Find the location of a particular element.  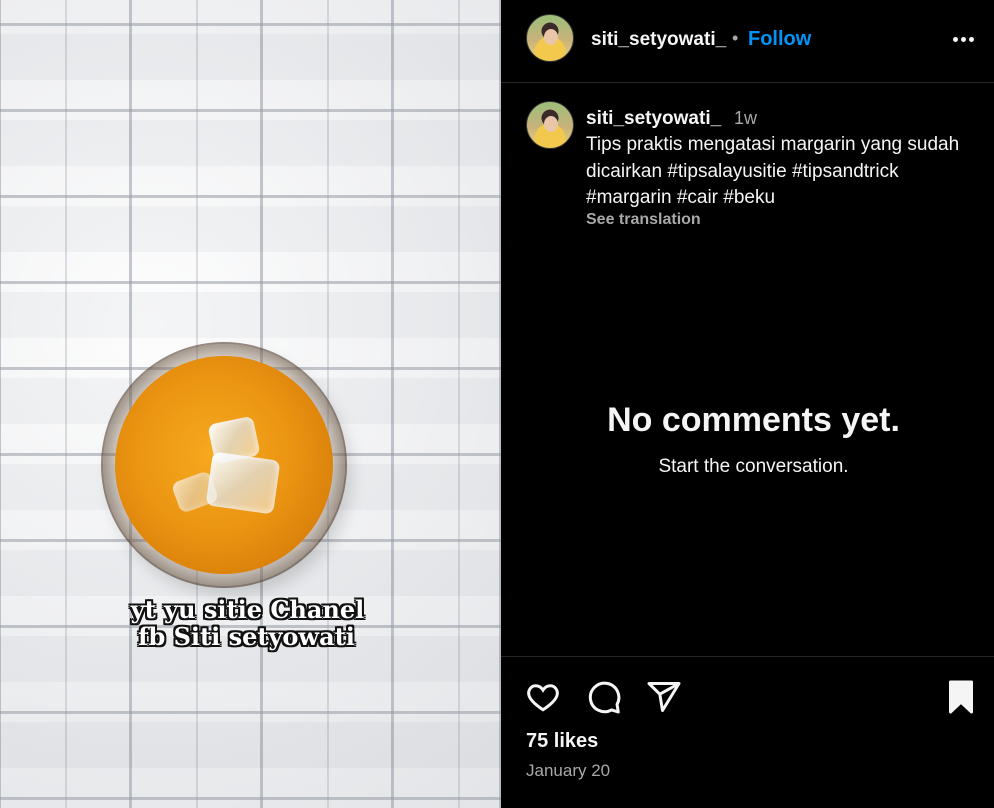

more-options-button is located at coordinates (963, 39).